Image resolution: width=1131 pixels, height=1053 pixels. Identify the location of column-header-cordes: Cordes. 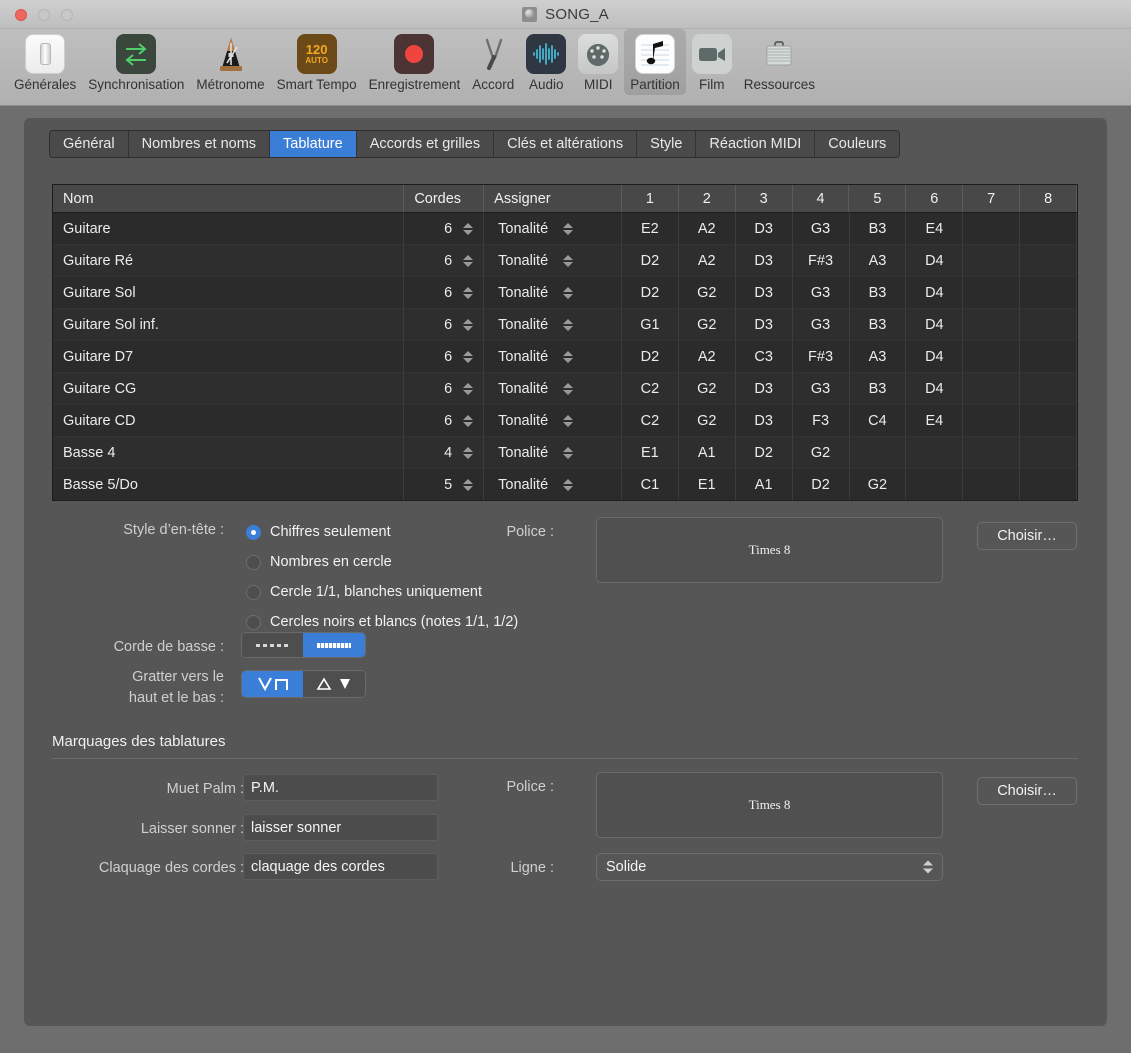
(444, 198).